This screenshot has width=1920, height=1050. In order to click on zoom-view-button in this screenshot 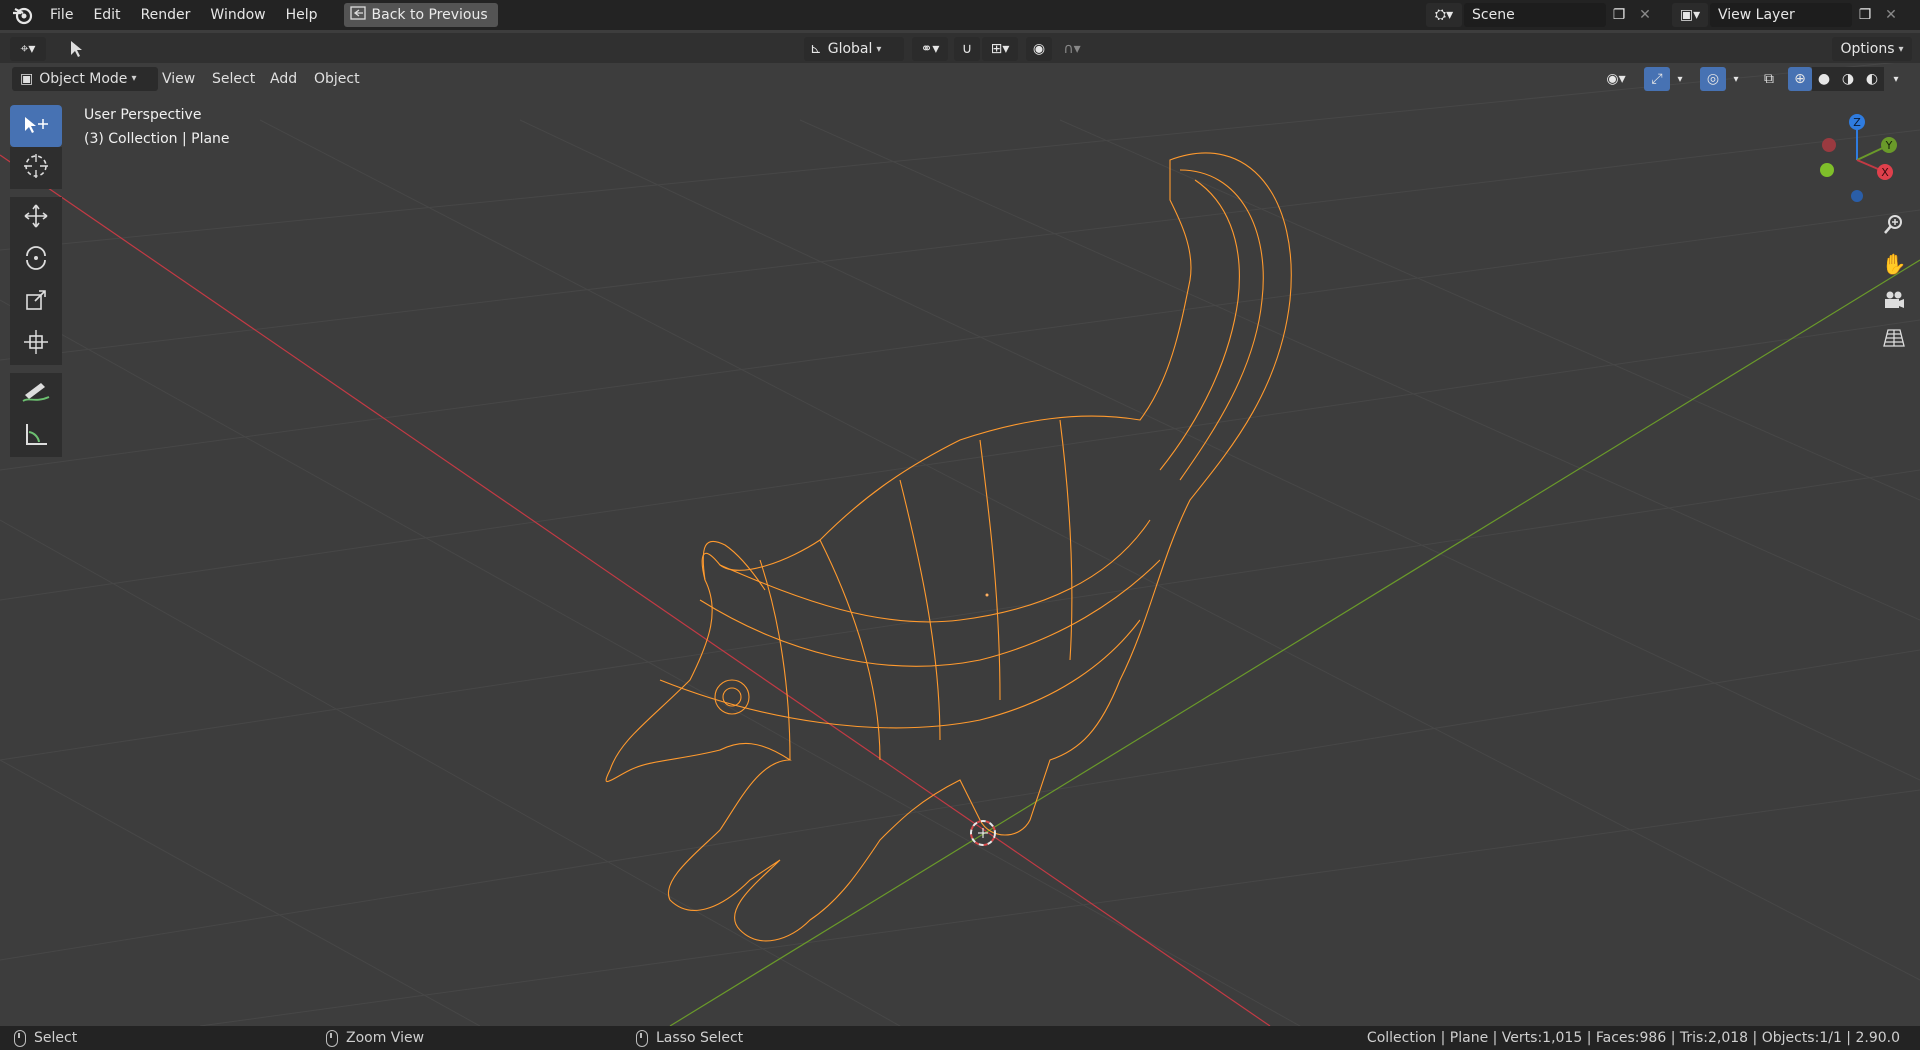, I will do `click(1894, 226)`.